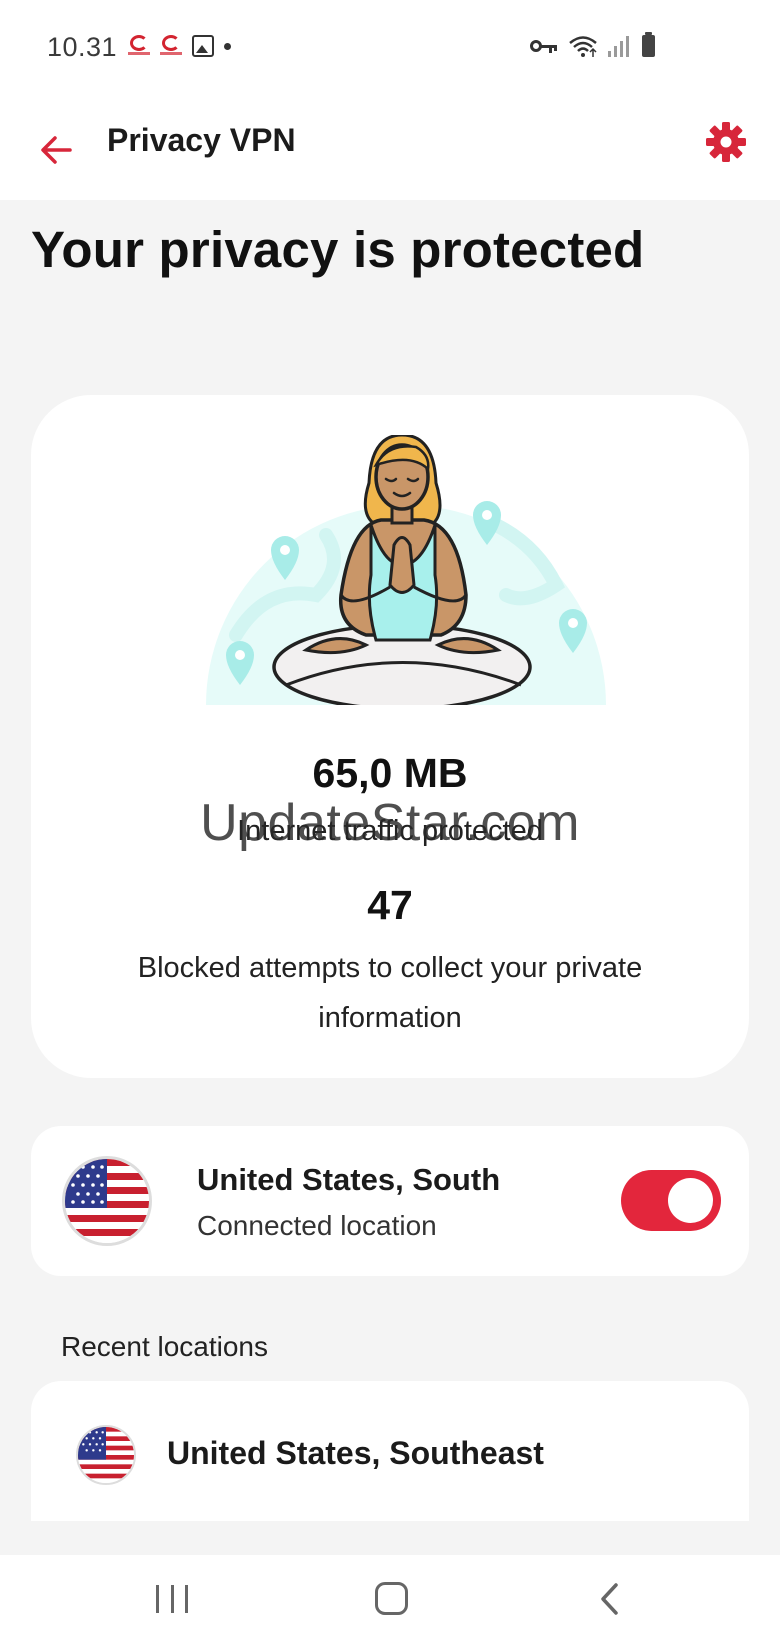  Describe the element at coordinates (544, 46) in the screenshot. I see `vpn-key-icon` at that location.